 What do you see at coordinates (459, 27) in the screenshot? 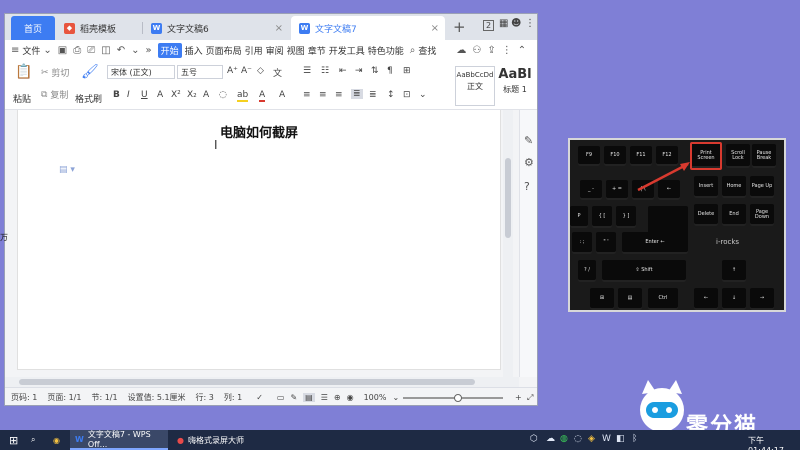
I see `new-tab-icon: +` at bounding box center [459, 27].